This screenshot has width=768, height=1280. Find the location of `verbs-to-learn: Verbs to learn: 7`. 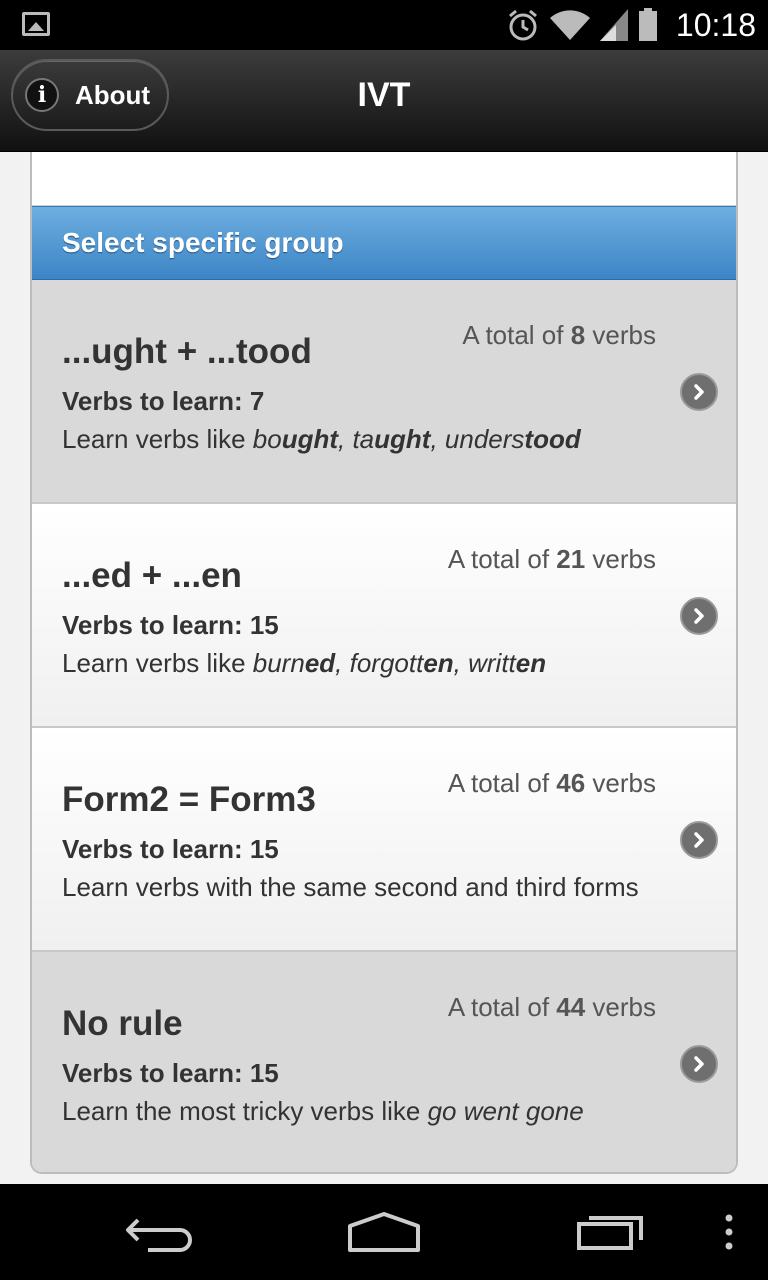

verbs-to-learn: Verbs to learn: 7 is located at coordinates (163, 401).